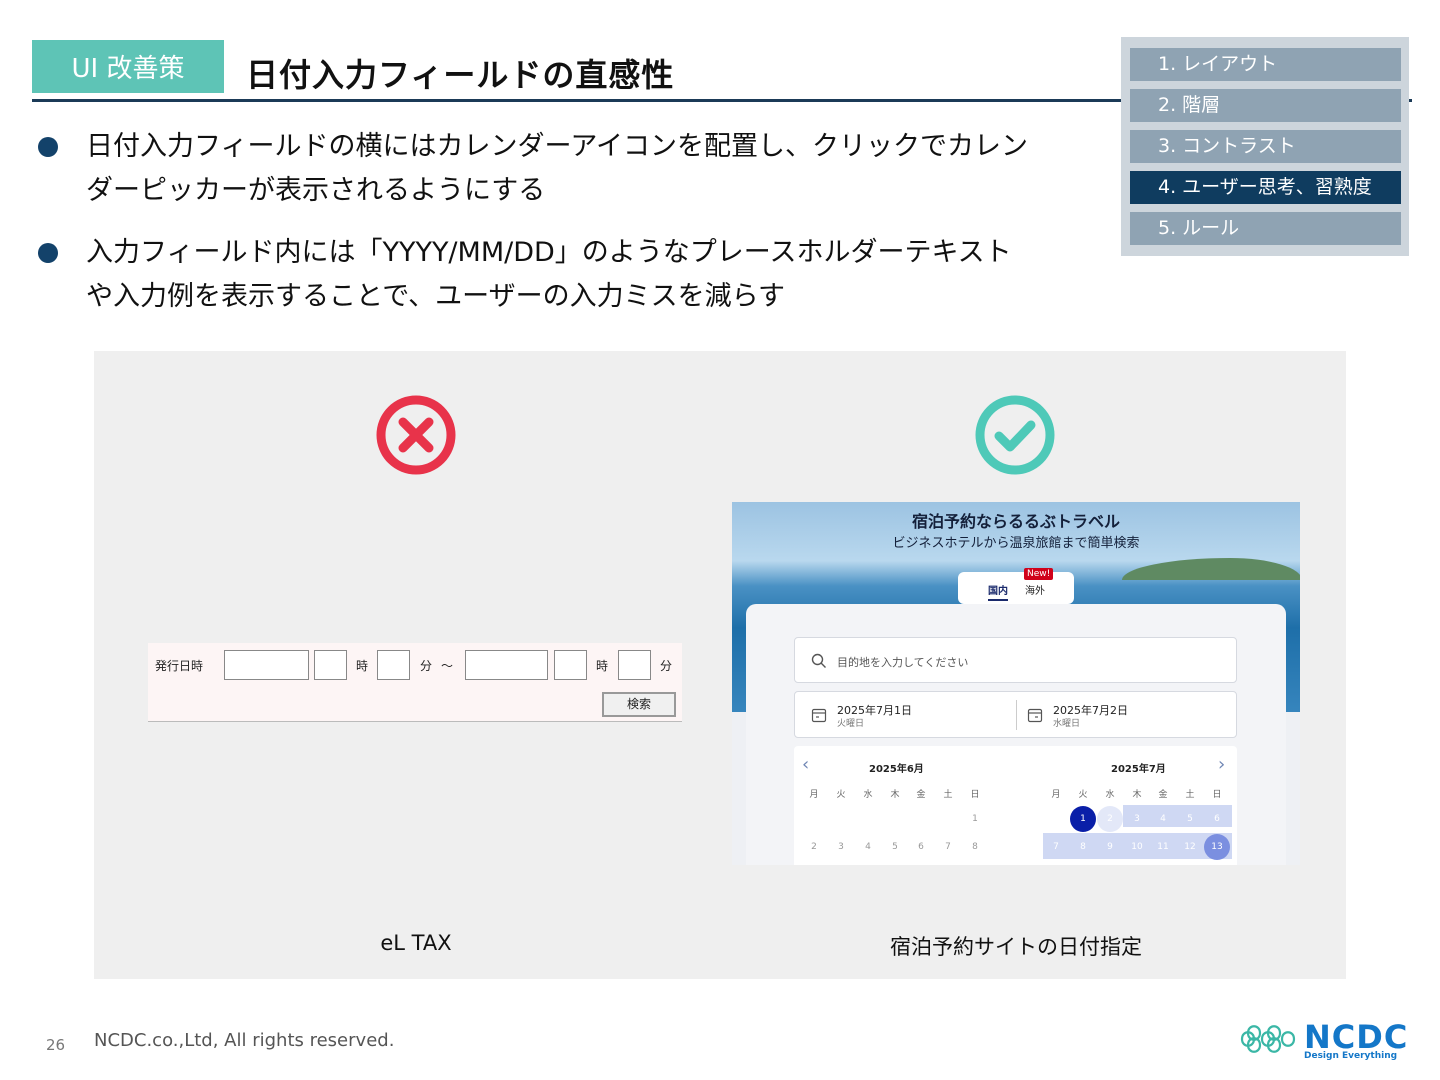 Image resolution: width=1440 pixels, height=1080 pixels. I want to click on calendar-day: 2, so click(814, 847).